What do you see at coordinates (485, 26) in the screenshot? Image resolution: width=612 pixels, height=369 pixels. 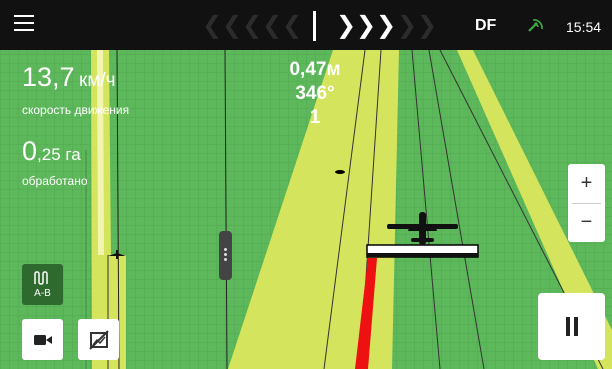 I see `correction-source-label: DF` at bounding box center [485, 26].